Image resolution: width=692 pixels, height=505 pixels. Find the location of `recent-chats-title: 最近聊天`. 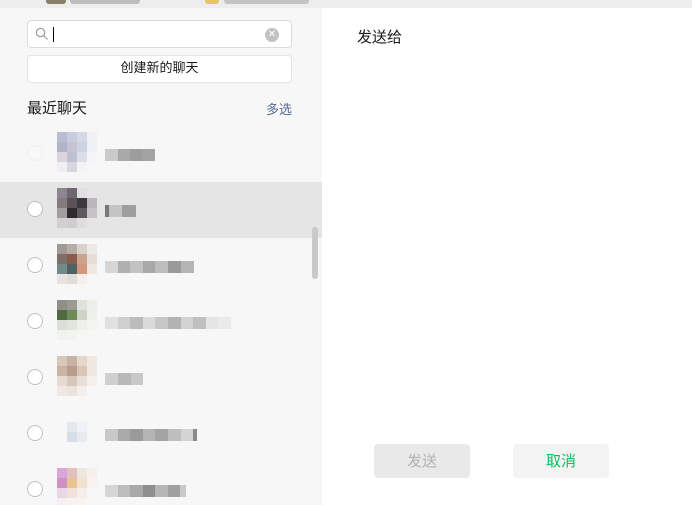

recent-chats-title: 最近聊天 is located at coordinates (57, 108).